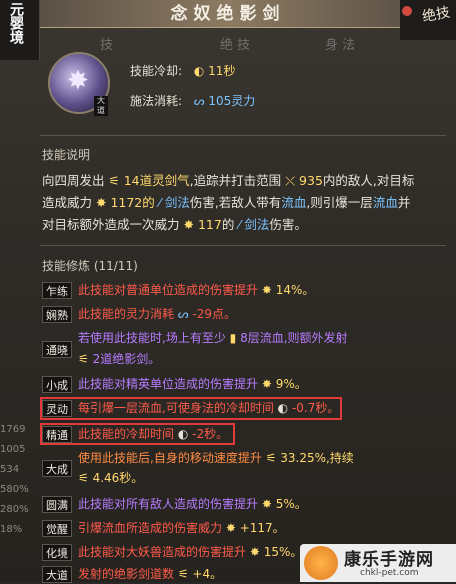  What do you see at coordinates (10, 469) in the screenshot?
I see `side-stat: 534` at bounding box center [10, 469].